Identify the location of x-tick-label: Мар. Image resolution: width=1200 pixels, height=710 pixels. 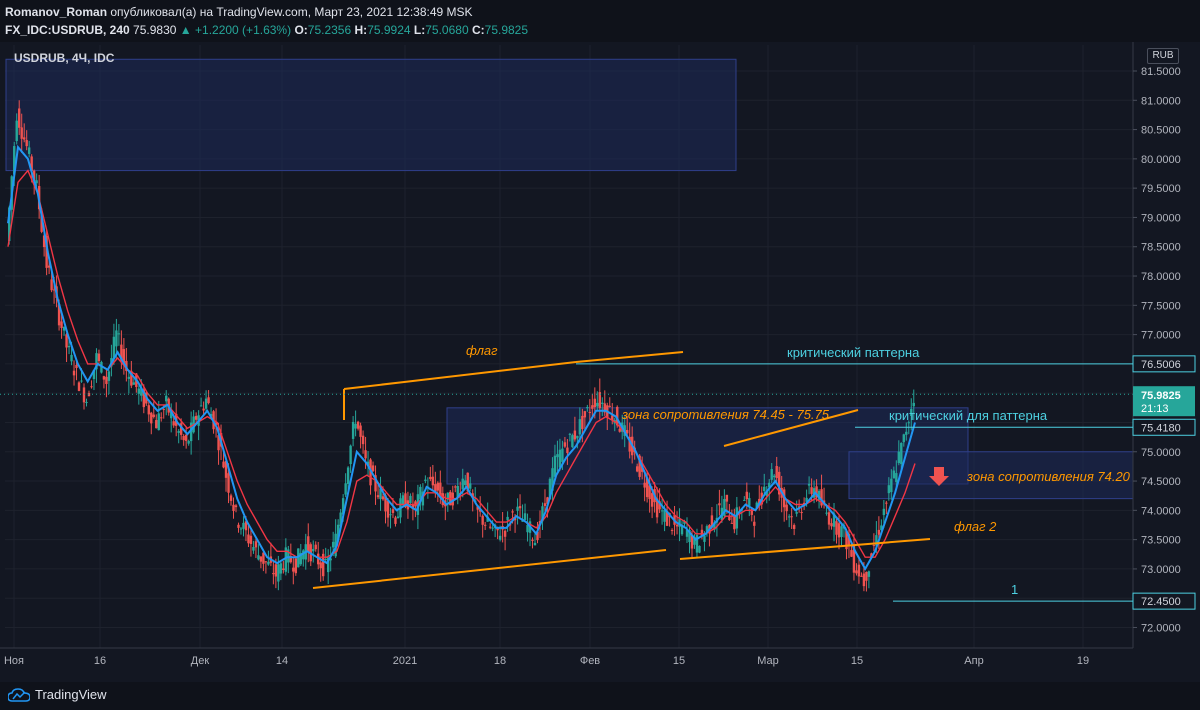
(768, 661).